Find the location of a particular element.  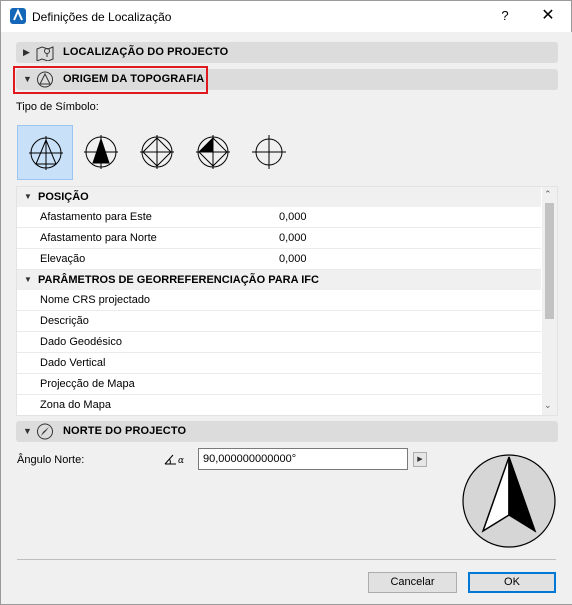

scroll-down-icon: ⌄ is located at coordinates (548, 405).